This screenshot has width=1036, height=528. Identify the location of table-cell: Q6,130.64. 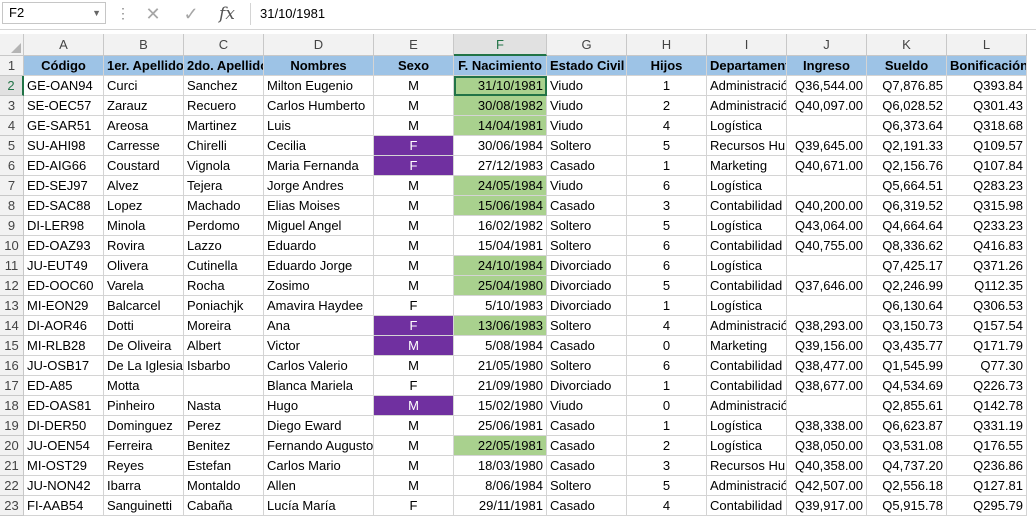
(907, 306).